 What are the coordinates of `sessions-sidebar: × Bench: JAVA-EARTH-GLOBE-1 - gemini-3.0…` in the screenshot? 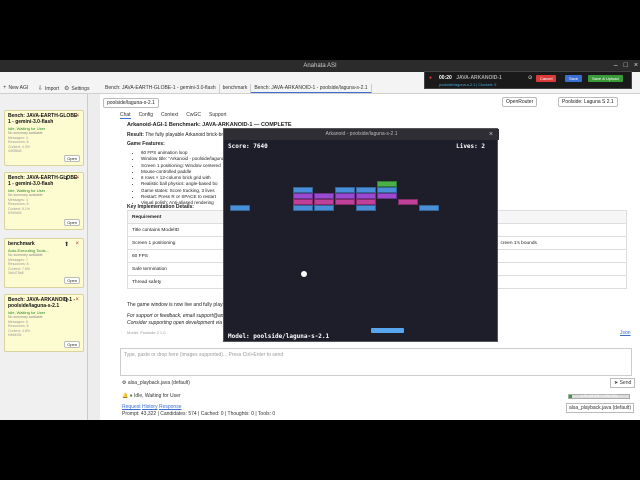 It's located at (44, 257).